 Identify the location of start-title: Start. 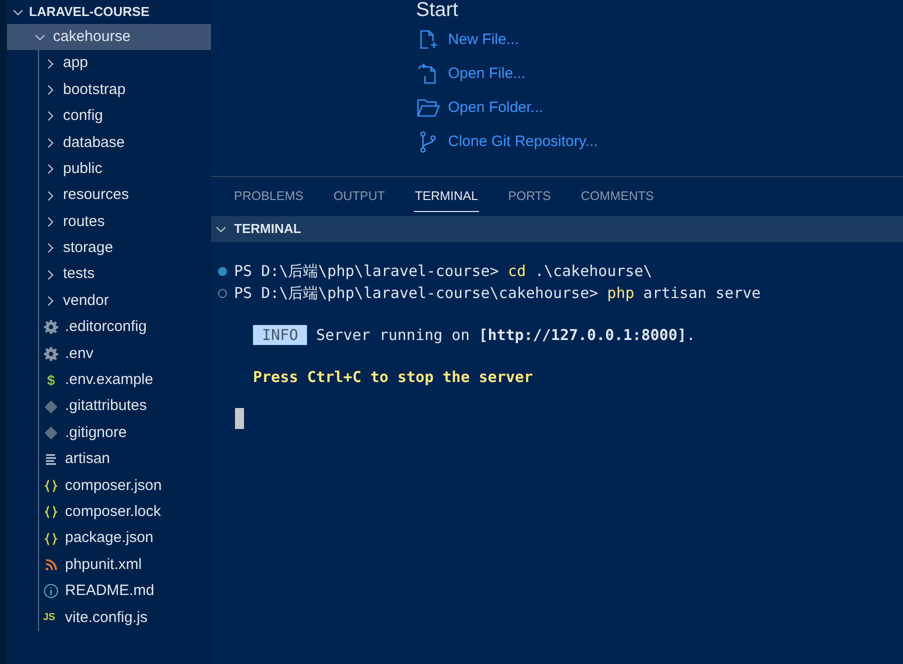
(438, 10).